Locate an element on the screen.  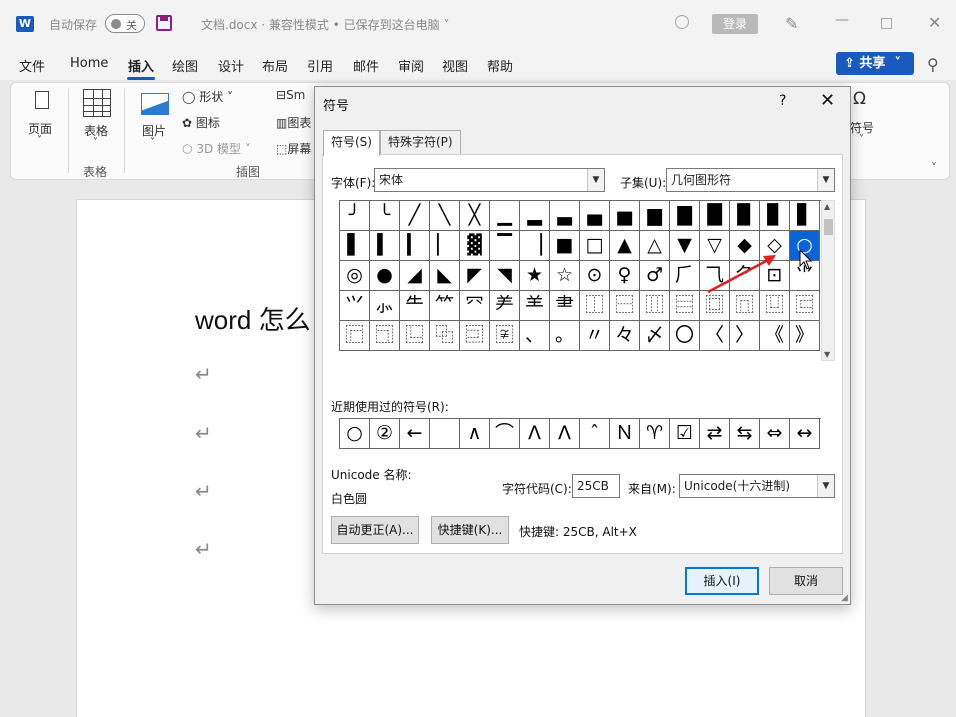
tab-symbols: 符号(S) is located at coordinates (351, 143).